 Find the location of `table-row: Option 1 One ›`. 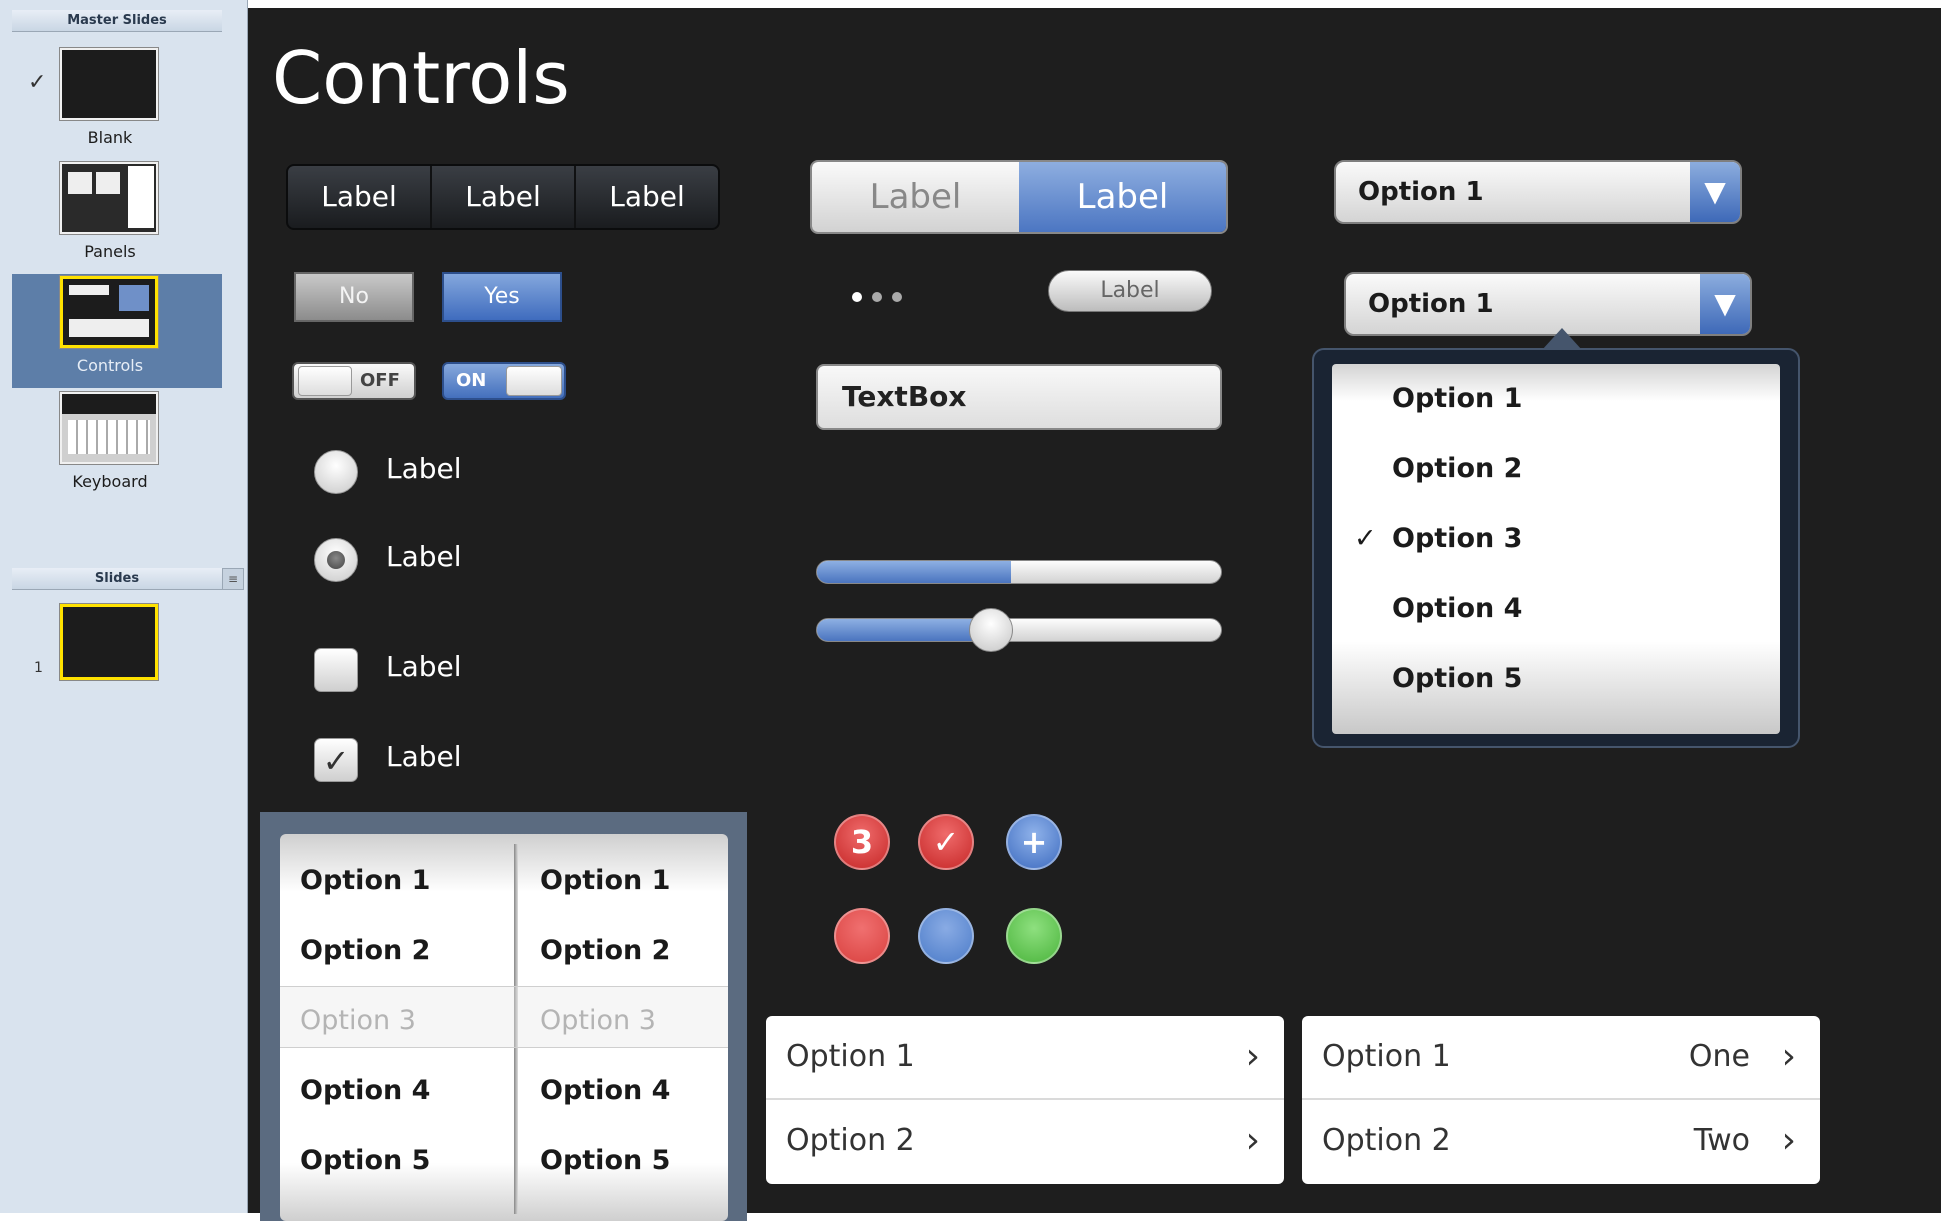

table-row: Option 1 One › is located at coordinates (1561, 1058).